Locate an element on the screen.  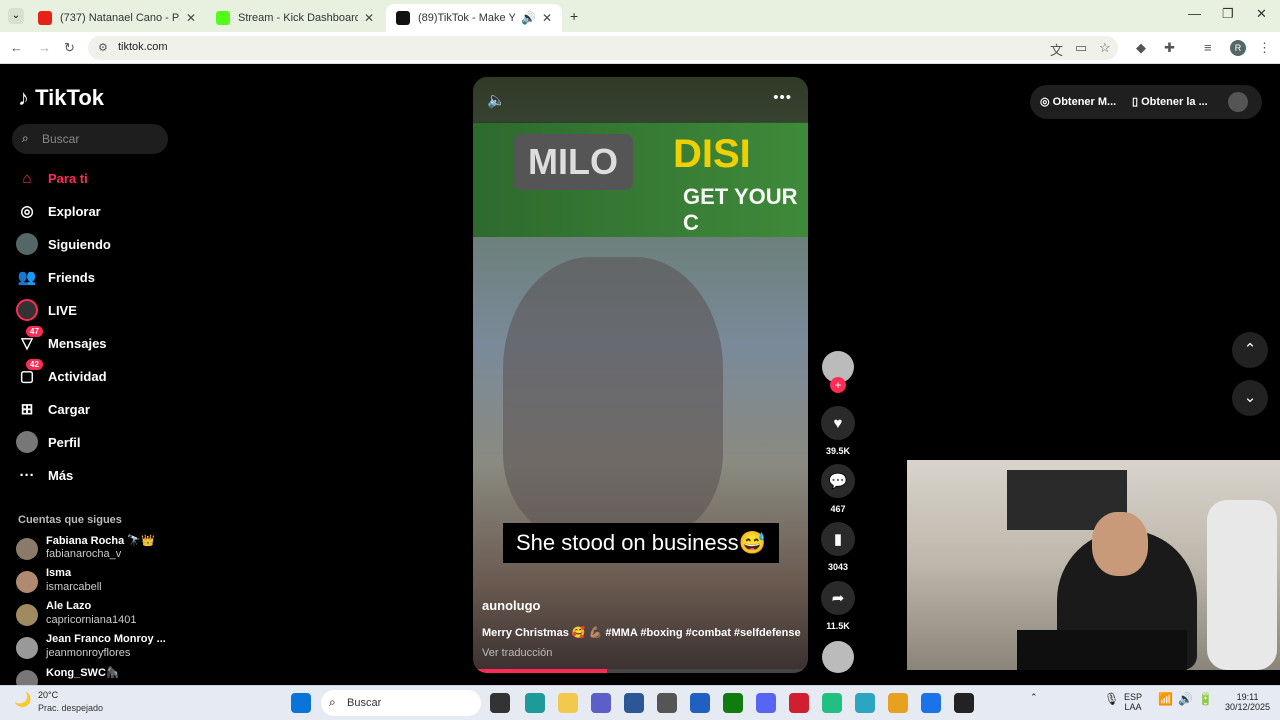
following-item: Jean Franco Monroy ... jeanmonroyflores is located at coordinates (96, 648).